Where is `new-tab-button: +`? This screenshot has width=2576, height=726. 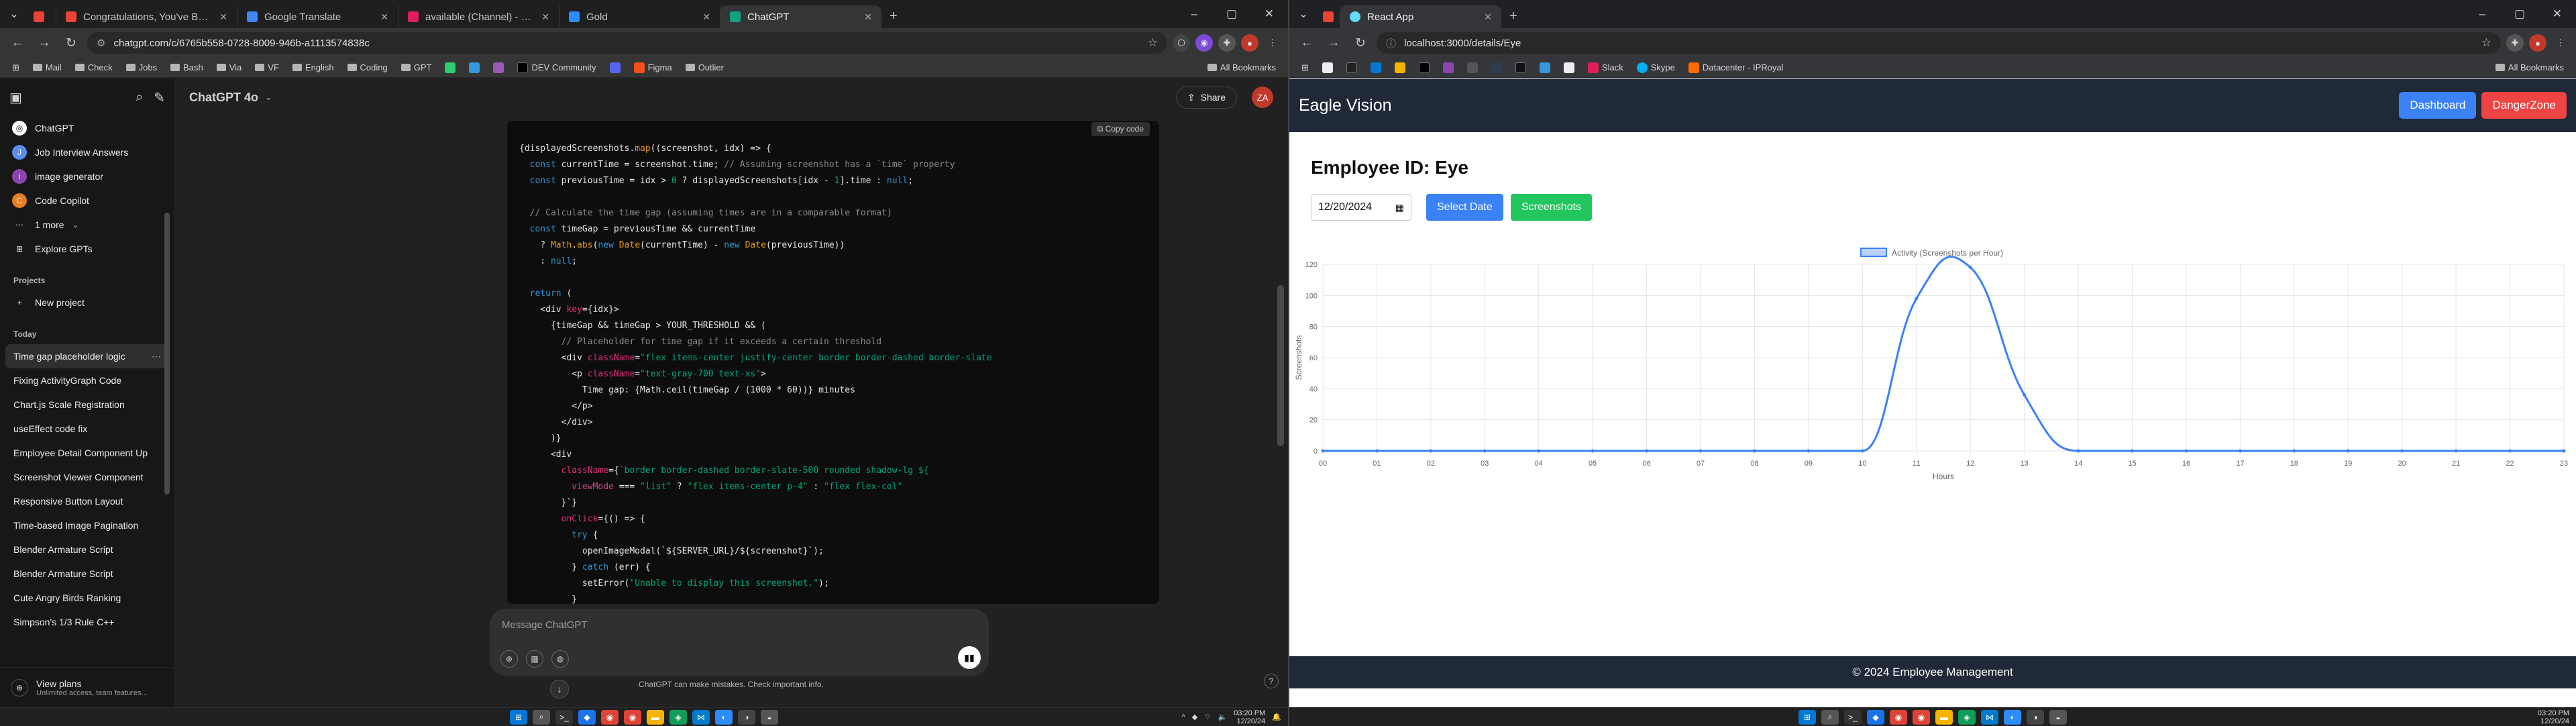
new-tab-button: + is located at coordinates (893, 17).